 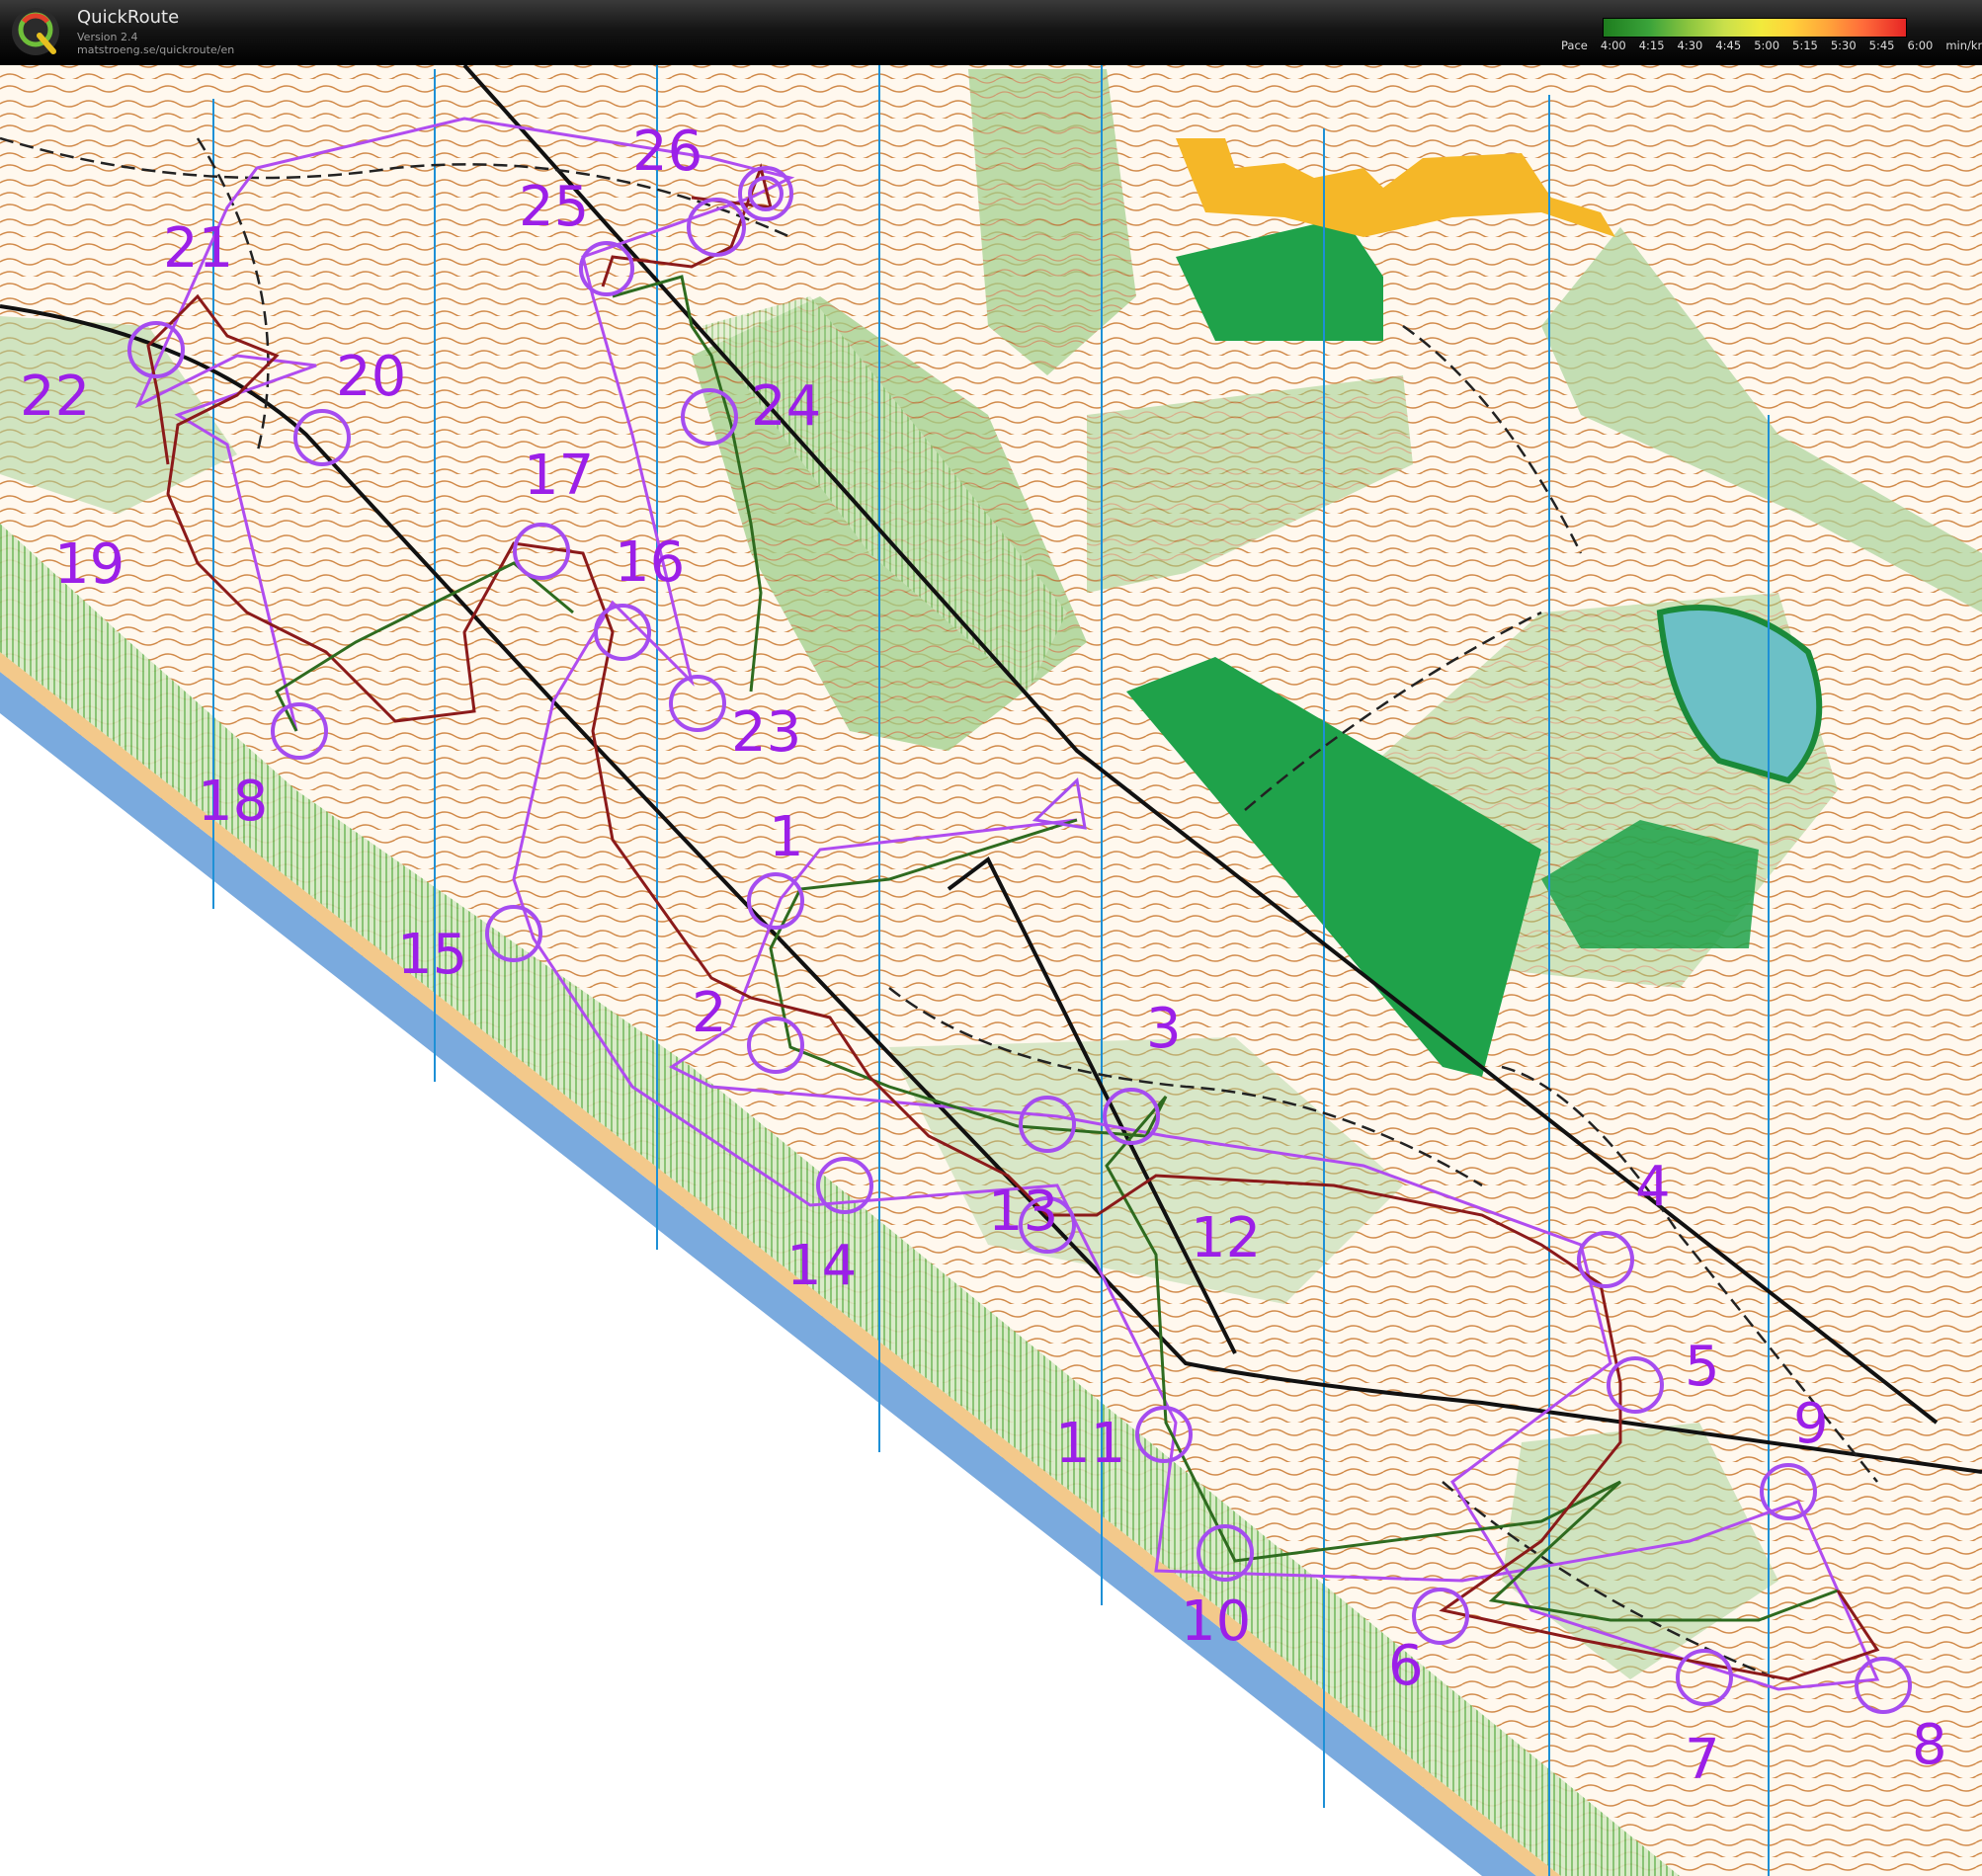 What do you see at coordinates (1574, 46) in the screenshot?
I see `pace-legend-label: Pace` at bounding box center [1574, 46].